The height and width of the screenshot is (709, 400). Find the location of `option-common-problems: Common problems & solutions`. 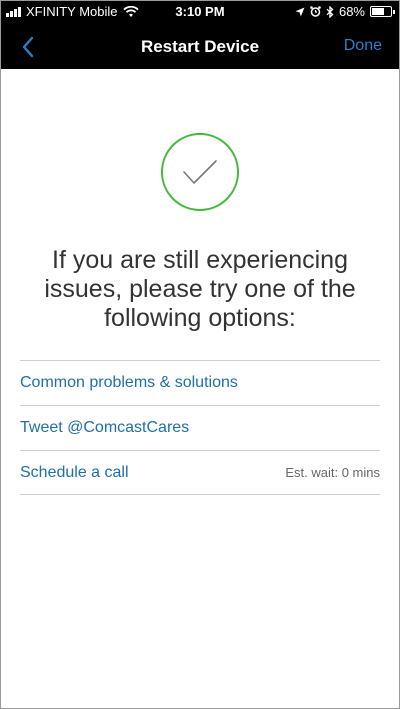

option-common-problems: Common problems & solutions is located at coordinates (200, 382).